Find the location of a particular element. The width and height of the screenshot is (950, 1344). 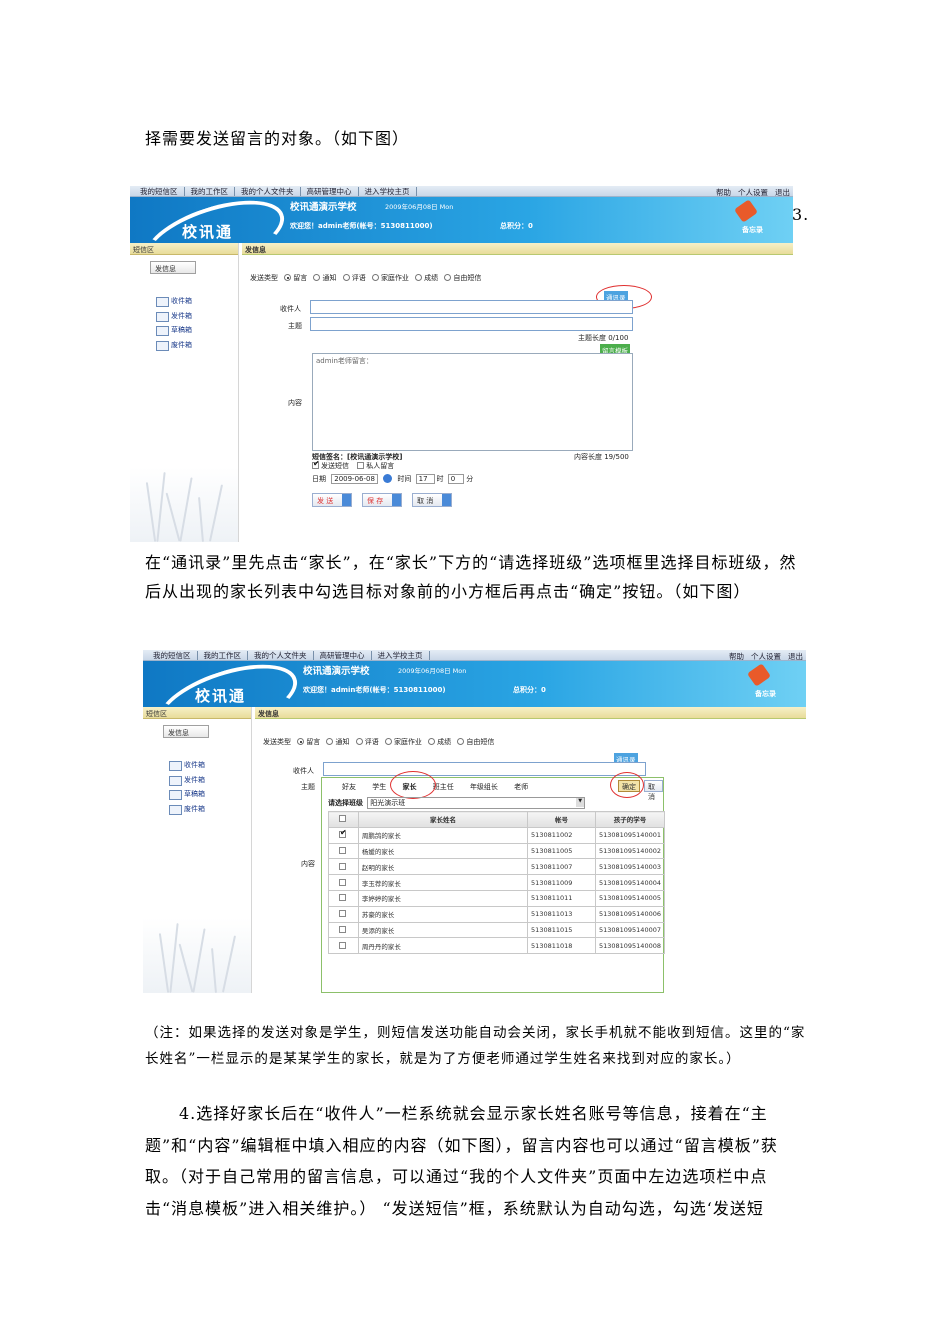

table-row: 周丹丹的家长 5130811018 513081095140008 is located at coordinates (497, 946).